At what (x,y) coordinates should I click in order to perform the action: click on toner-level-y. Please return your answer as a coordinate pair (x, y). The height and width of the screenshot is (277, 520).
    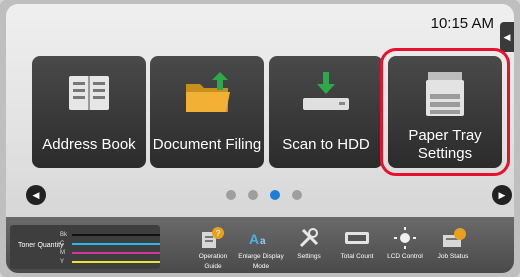
    Looking at the image, I should click on (116, 261).